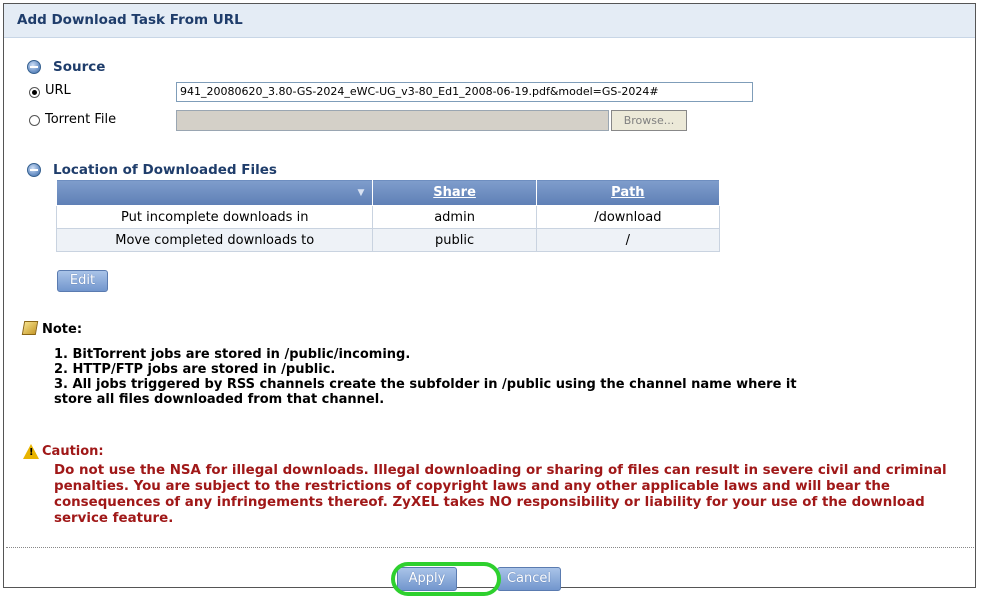  Describe the element at coordinates (214, 217) in the screenshot. I see `row-label: Put incomplete downloads in` at that location.